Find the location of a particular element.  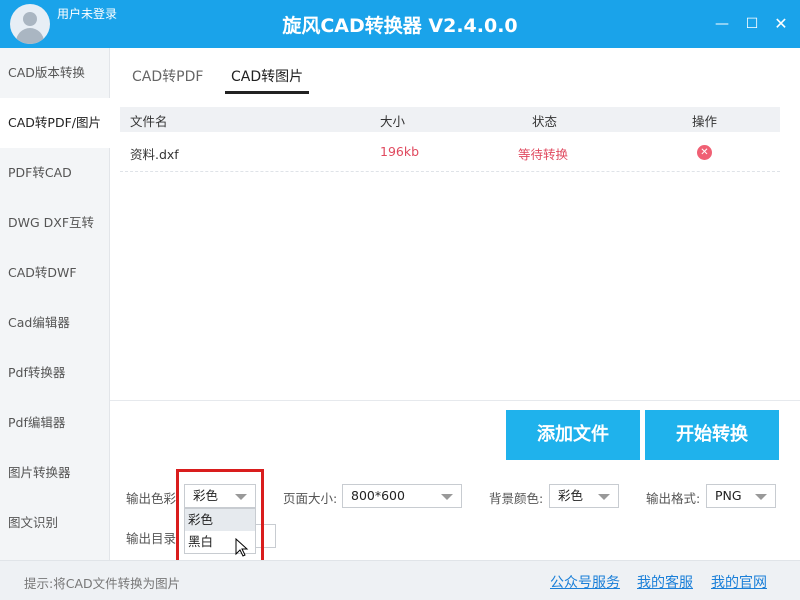

file-status: 等待转换 is located at coordinates (543, 154).